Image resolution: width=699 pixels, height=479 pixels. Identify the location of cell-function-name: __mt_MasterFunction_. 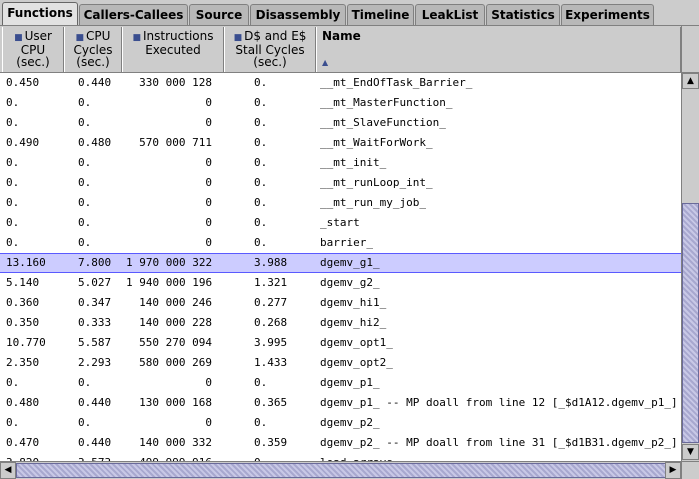
(386, 102).